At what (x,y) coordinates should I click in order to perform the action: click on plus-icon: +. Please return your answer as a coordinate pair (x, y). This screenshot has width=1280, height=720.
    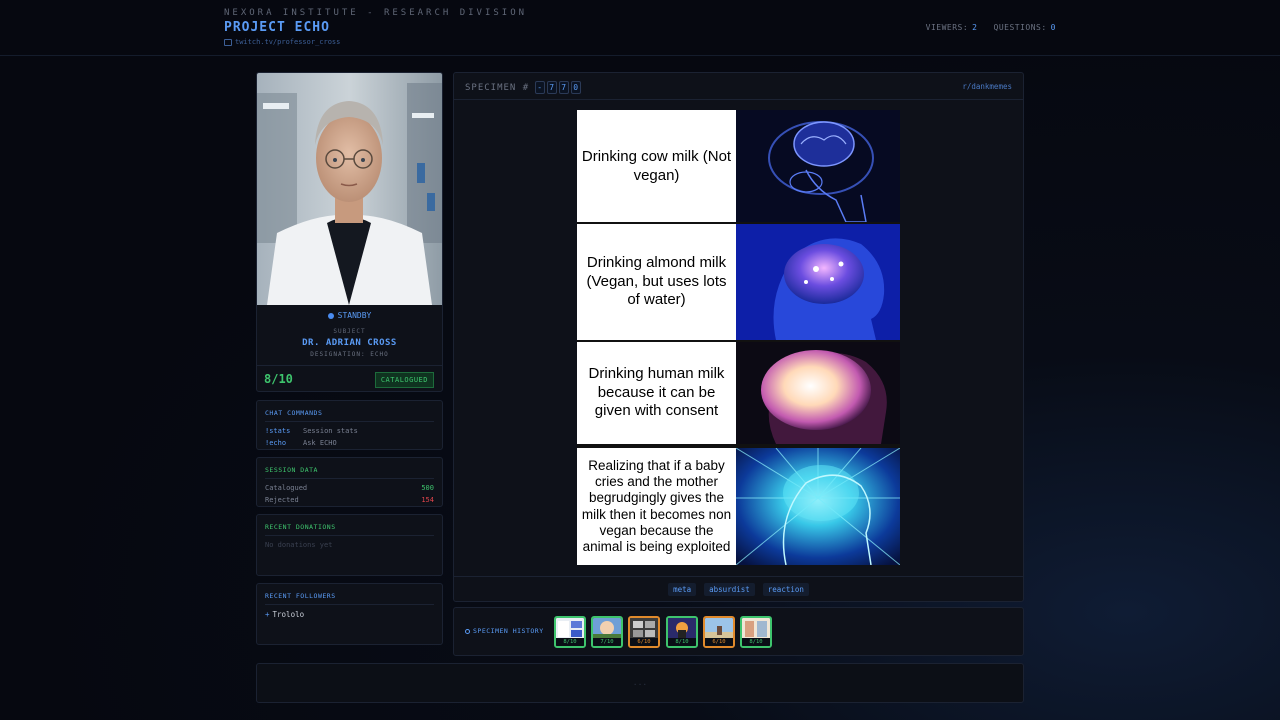
    Looking at the image, I should click on (267, 614).